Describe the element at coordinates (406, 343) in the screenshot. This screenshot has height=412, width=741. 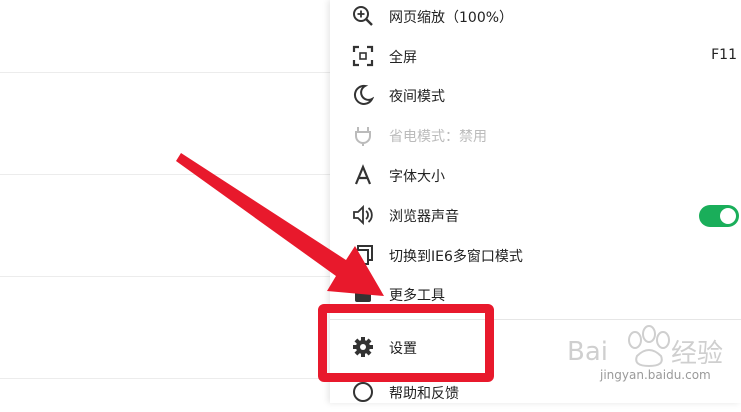
I see `highlight-box` at that location.